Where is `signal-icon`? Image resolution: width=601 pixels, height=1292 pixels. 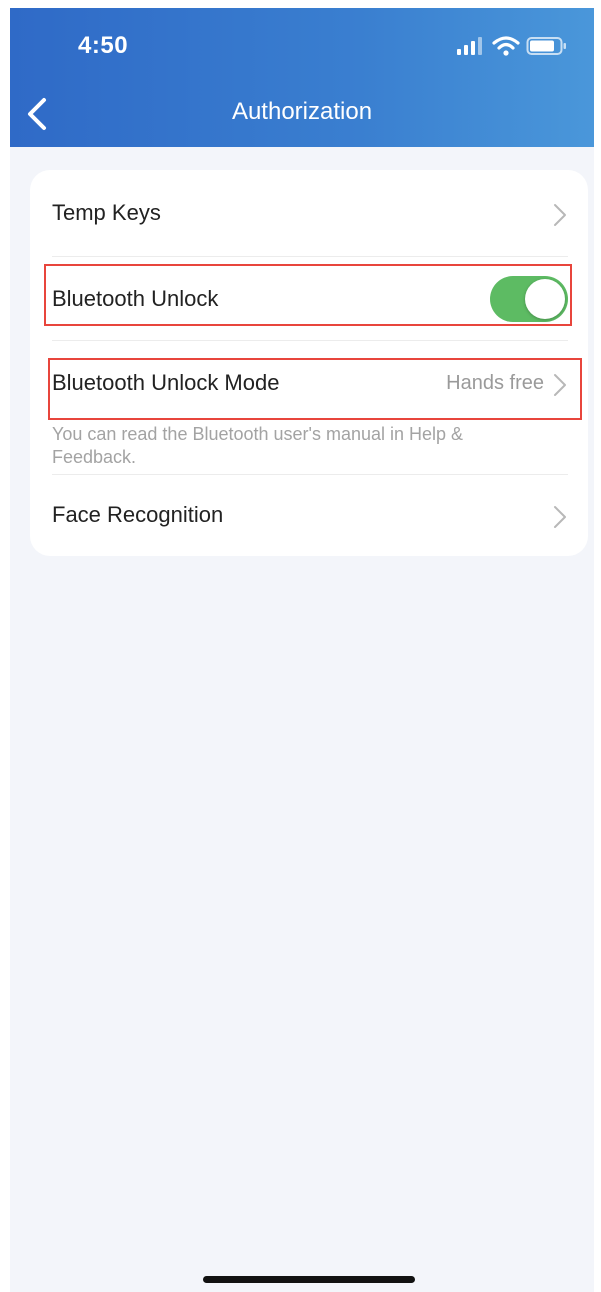
signal-icon is located at coordinates (469, 46).